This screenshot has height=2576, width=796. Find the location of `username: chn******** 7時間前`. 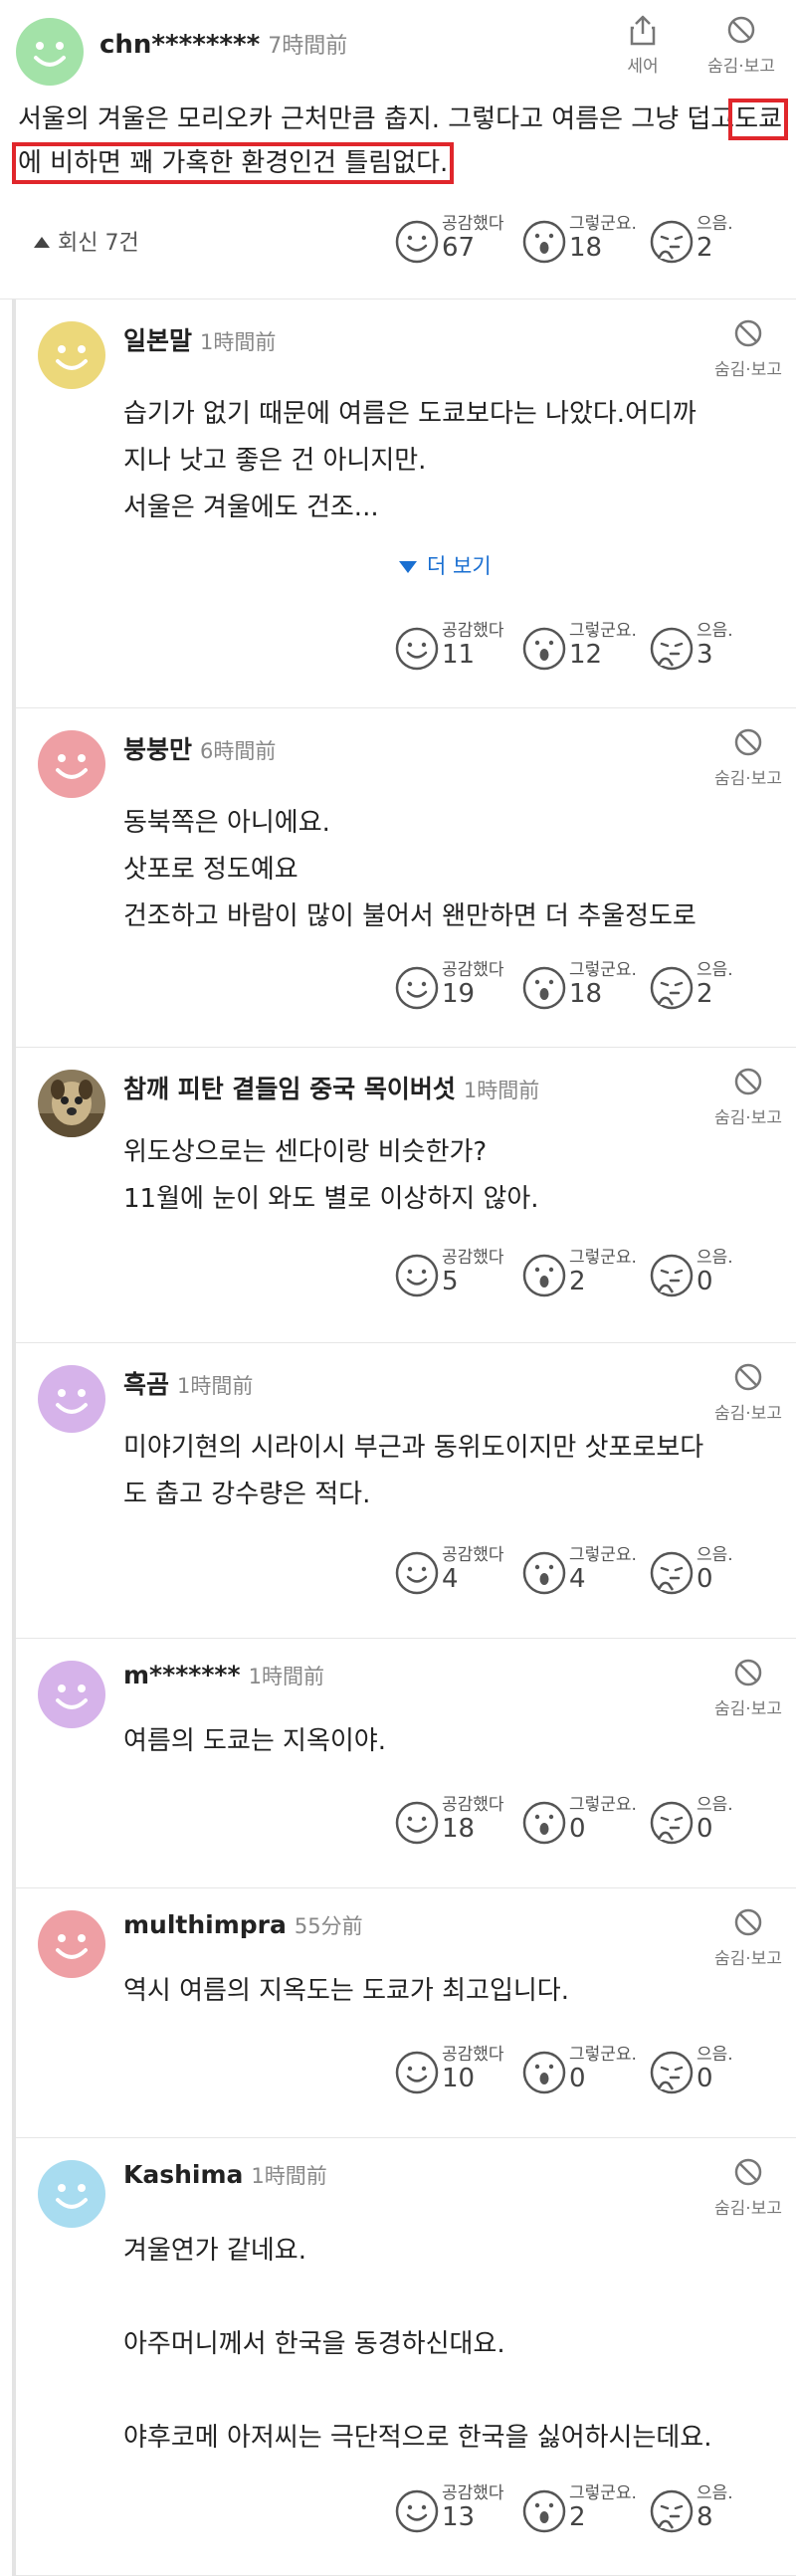

username: chn******** 7時間前 is located at coordinates (223, 44).